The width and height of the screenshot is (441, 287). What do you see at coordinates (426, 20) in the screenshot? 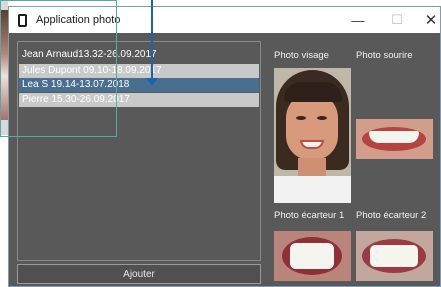
I see `close-button: ✕` at bounding box center [426, 20].